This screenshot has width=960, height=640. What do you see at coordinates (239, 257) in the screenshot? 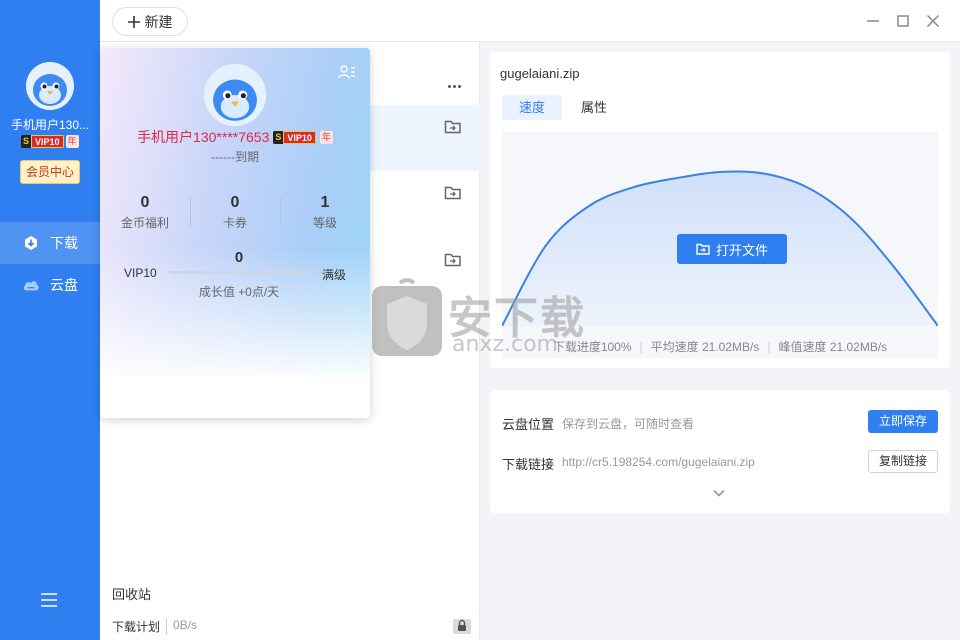
I see `growth-value: 0` at bounding box center [239, 257].